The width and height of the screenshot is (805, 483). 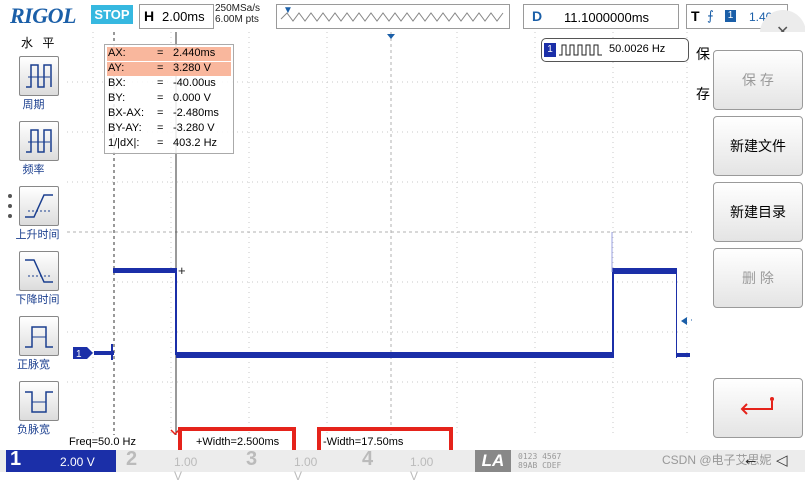 I want to click on negative-width-icon, so click(x=39, y=402).